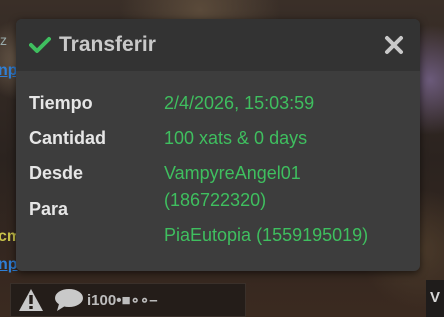 This screenshot has height=317, width=444. Describe the element at coordinates (236, 138) in the screenshot. I see `amount-value: 100 xats & 0 days` at that location.